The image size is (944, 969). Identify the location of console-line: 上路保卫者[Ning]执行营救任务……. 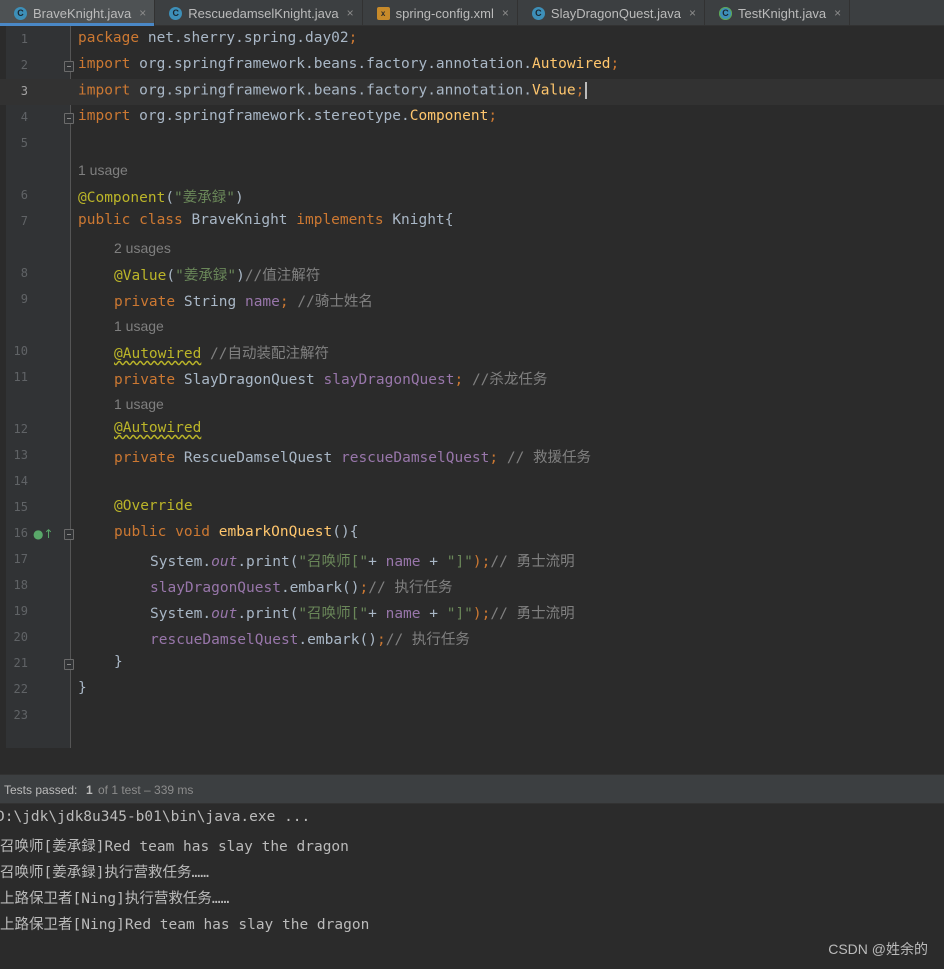
(115, 899).